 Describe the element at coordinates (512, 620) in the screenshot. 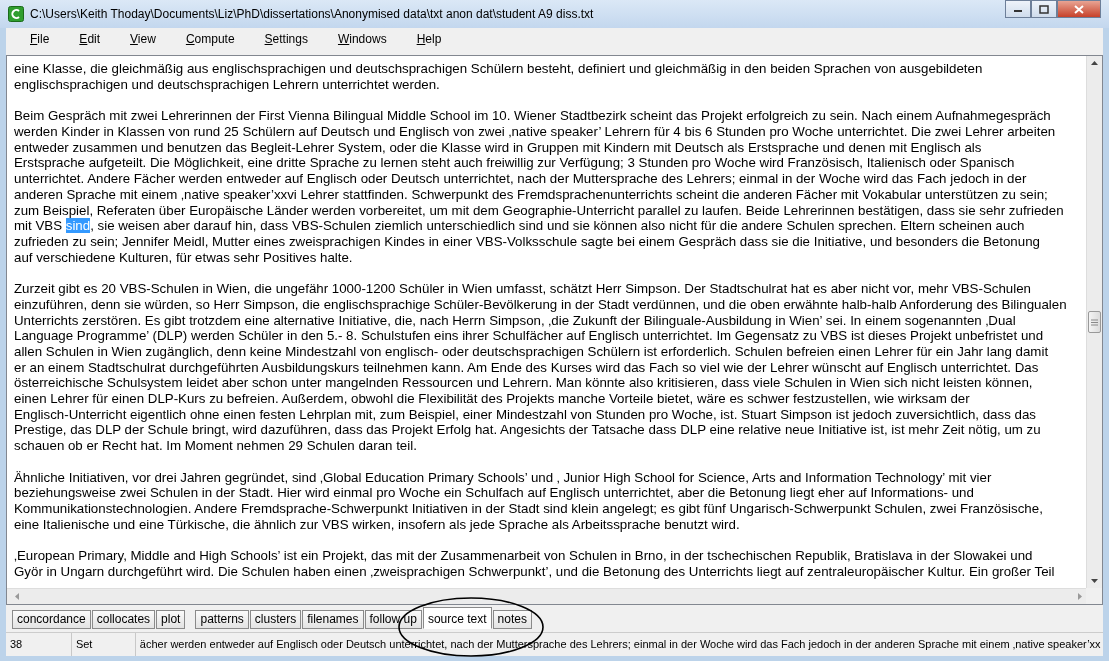

I see `tab: notes` at that location.